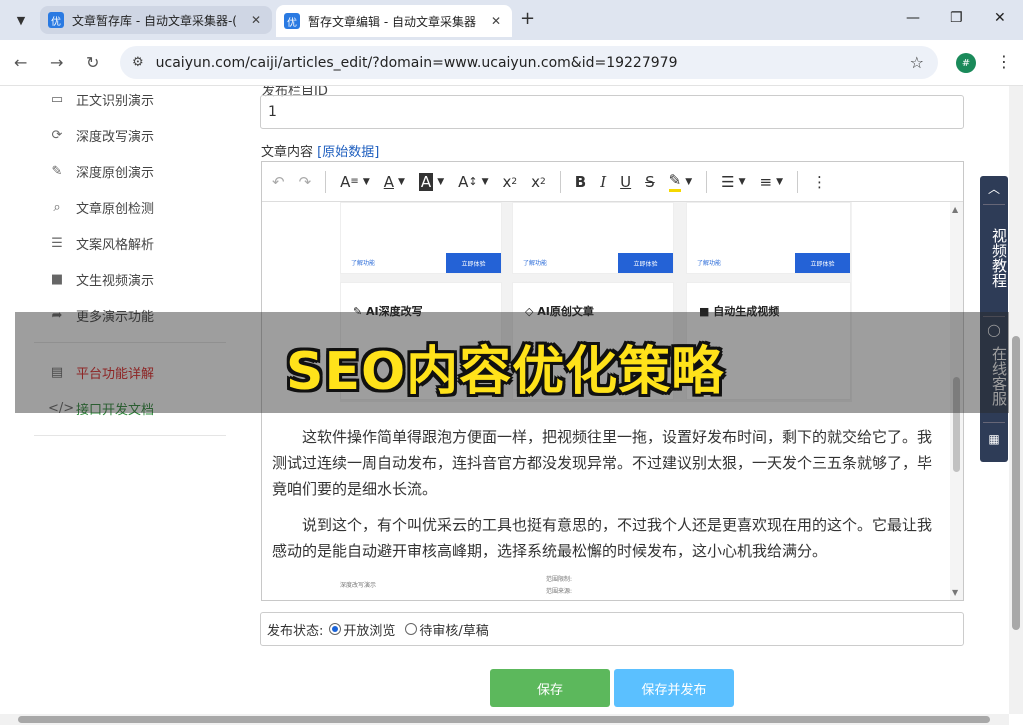 The image size is (1023, 725). I want to click on reload-icon: ↻, so click(92, 62).